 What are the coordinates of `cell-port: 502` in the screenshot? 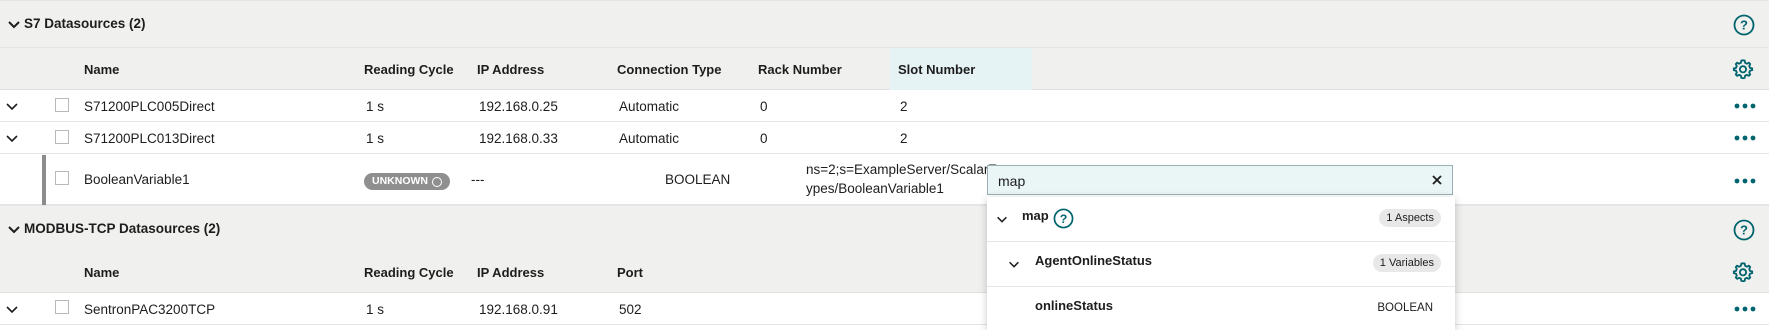 It's located at (630, 309).